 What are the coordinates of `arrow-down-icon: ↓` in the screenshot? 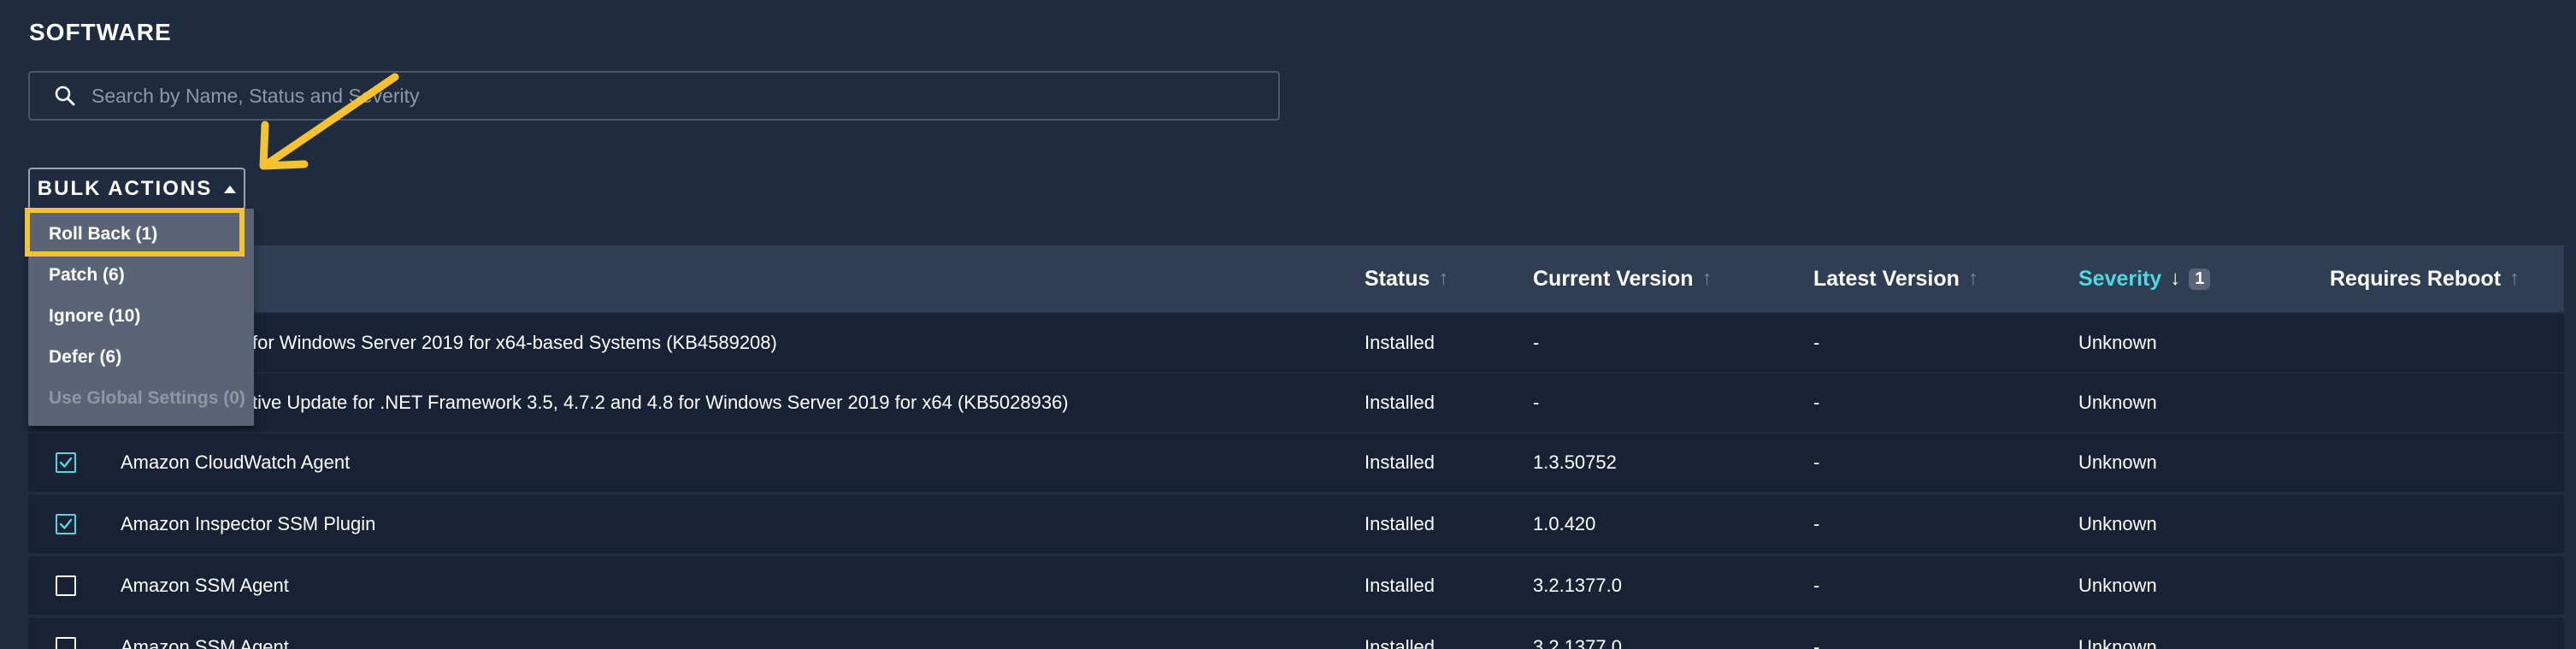 It's located at (2175, 278).